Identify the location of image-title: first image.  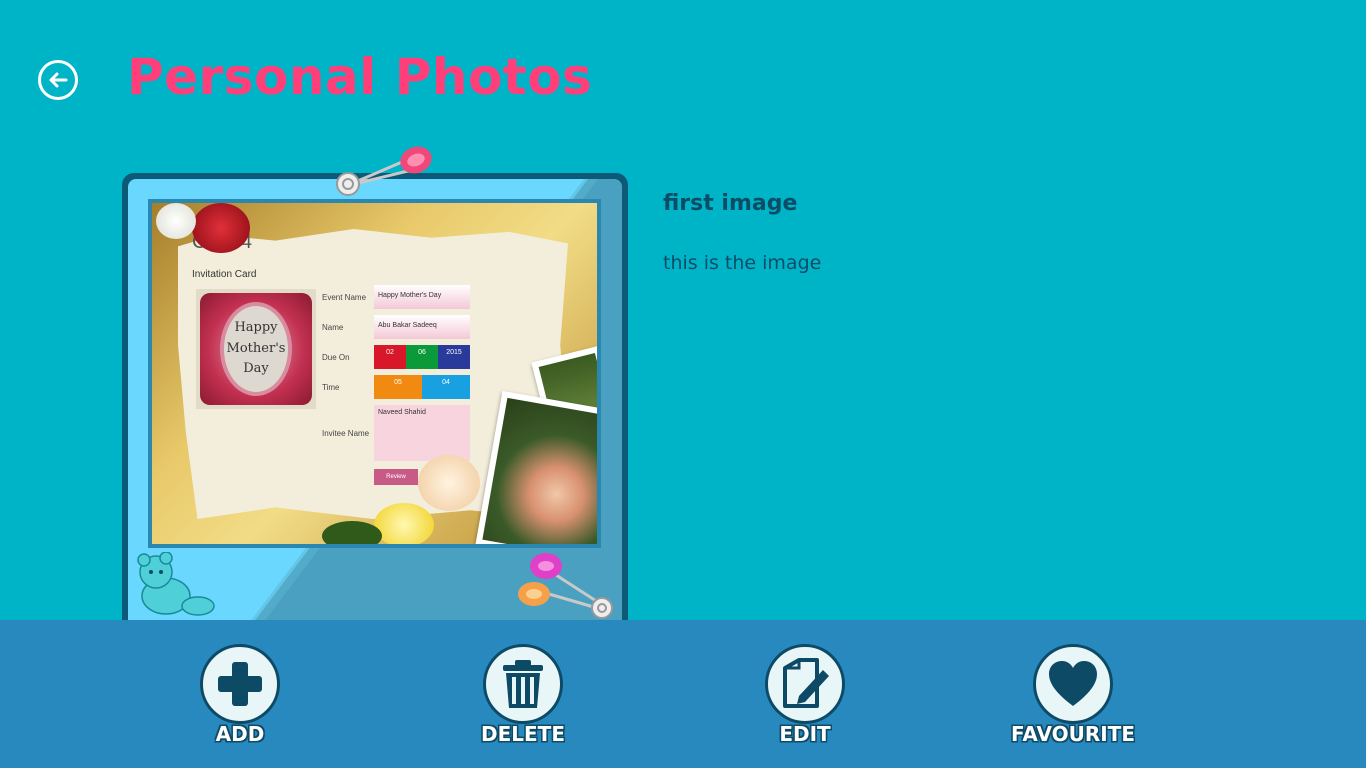
(730, 203).